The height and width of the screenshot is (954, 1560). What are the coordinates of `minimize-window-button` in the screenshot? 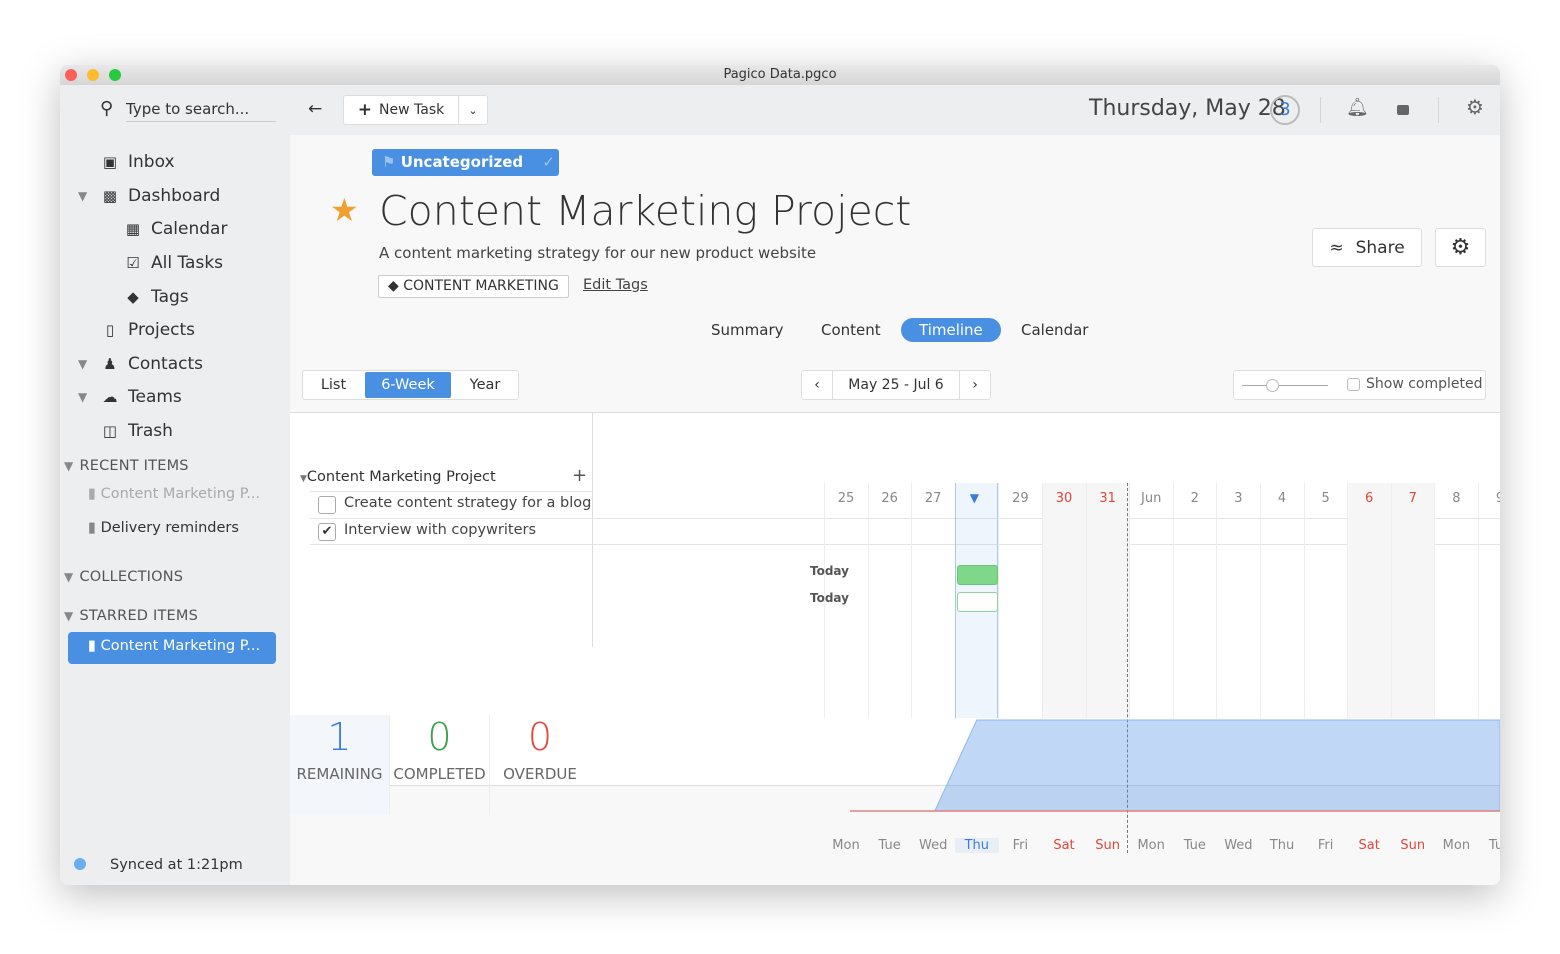 It's located at (93, 75).